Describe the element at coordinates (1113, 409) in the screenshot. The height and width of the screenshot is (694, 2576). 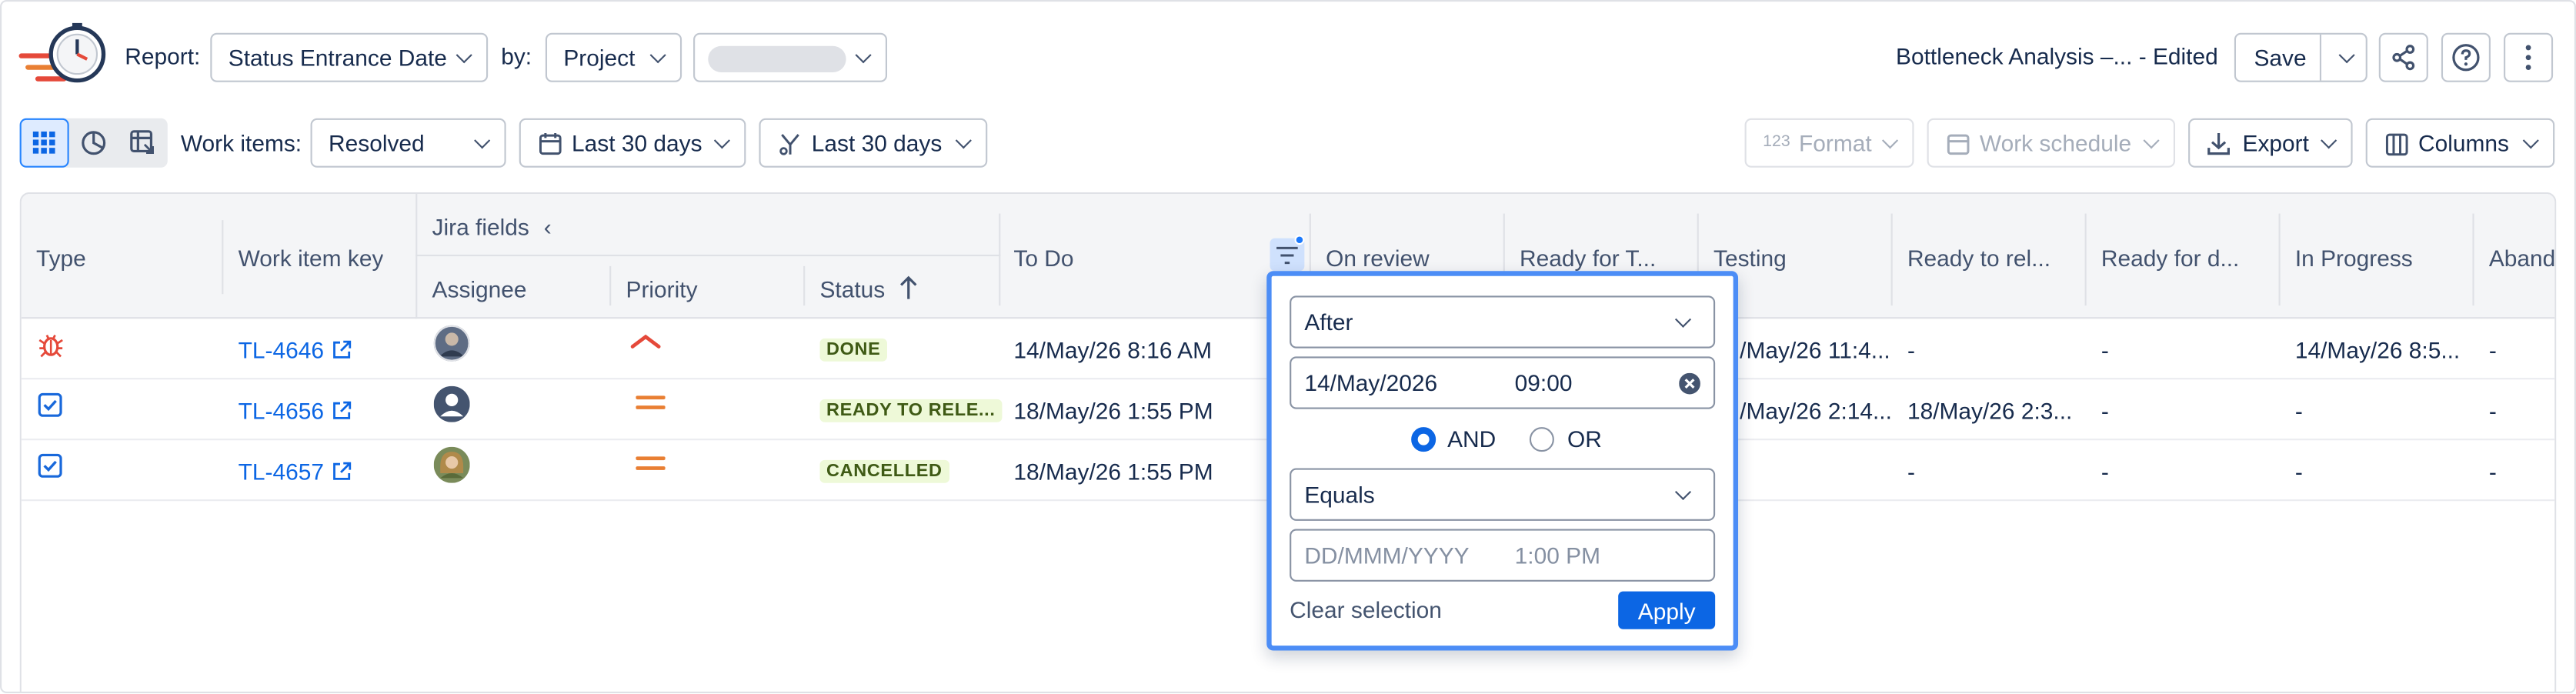
I see `to-do-cell: 18/May/26 1:55 PM` at that location.